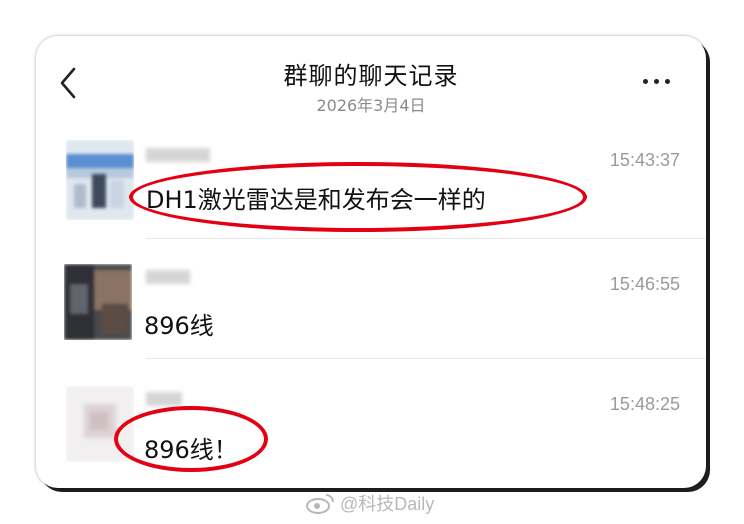  I want to click on watermark: @科技Daily, so click(370, 503).